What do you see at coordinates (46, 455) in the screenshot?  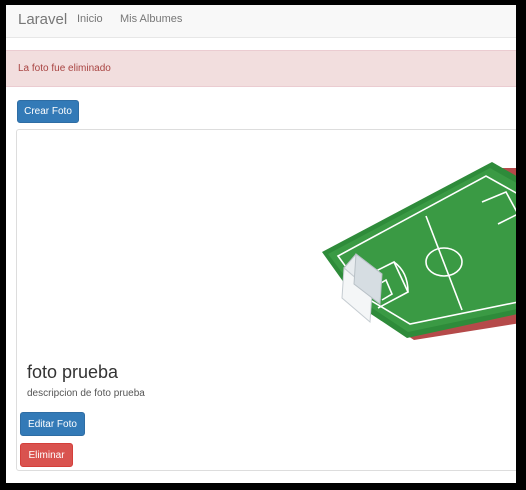 I see `delete-photo-button: Eliminar` at bounding box center [46, 455].